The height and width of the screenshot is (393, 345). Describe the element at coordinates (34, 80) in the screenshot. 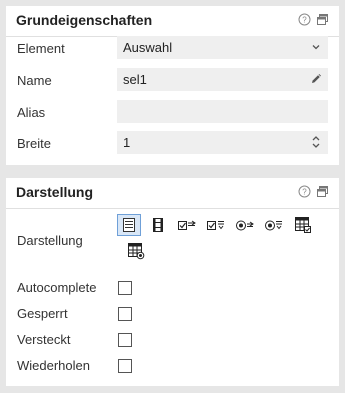

I see `name-label: Name` at that location.